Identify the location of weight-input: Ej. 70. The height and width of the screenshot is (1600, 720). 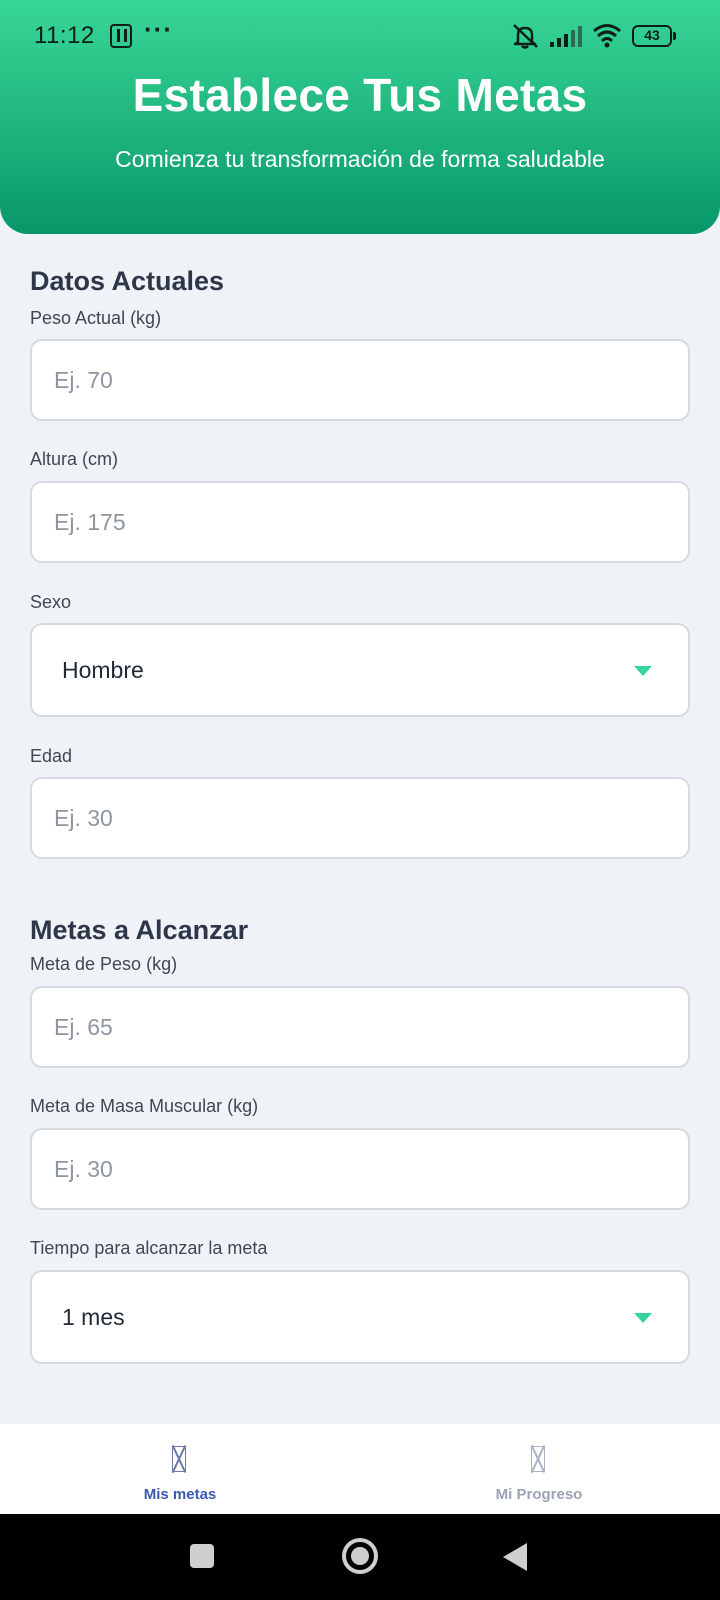
(360, 380).